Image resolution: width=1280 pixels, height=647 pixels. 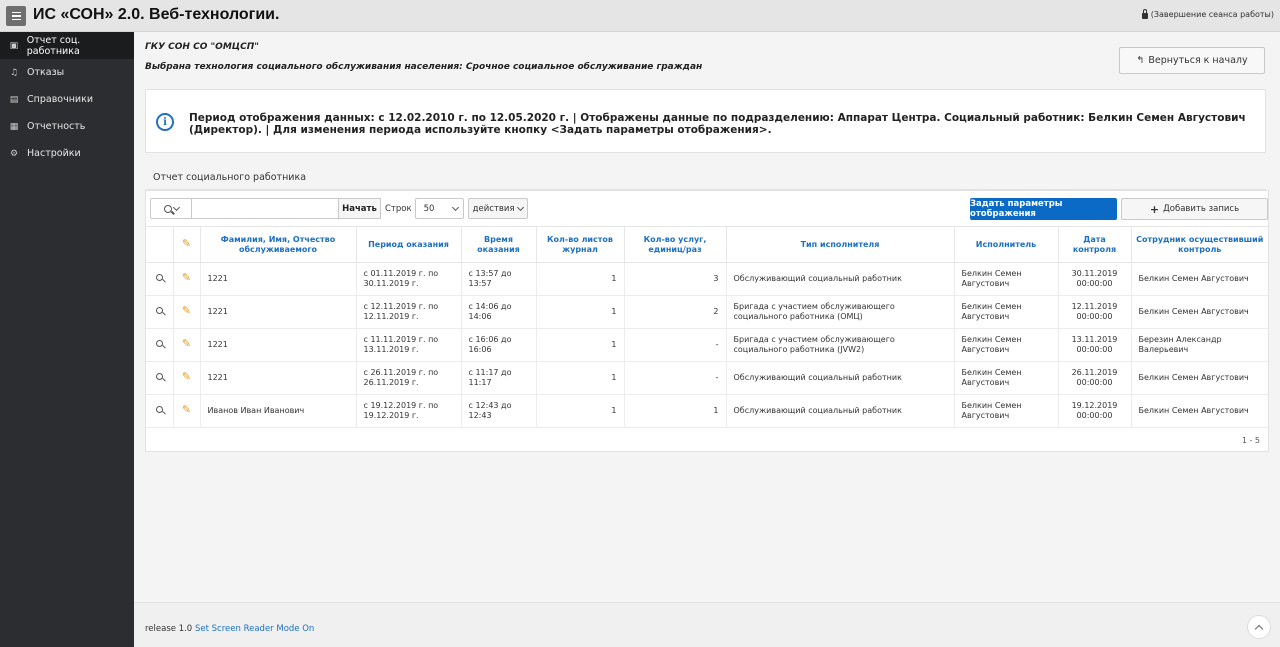 What do you see at coordinates (167, 208) in the screenshot?
I see `search-icon` at bounding box center [167, 208].